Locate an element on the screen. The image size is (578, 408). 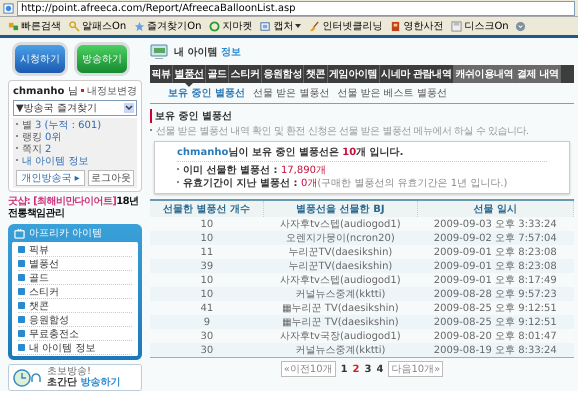
quick-broadcast-banner: 초보방송! 초간단 방송하기 is located at coordinates (75, 377).